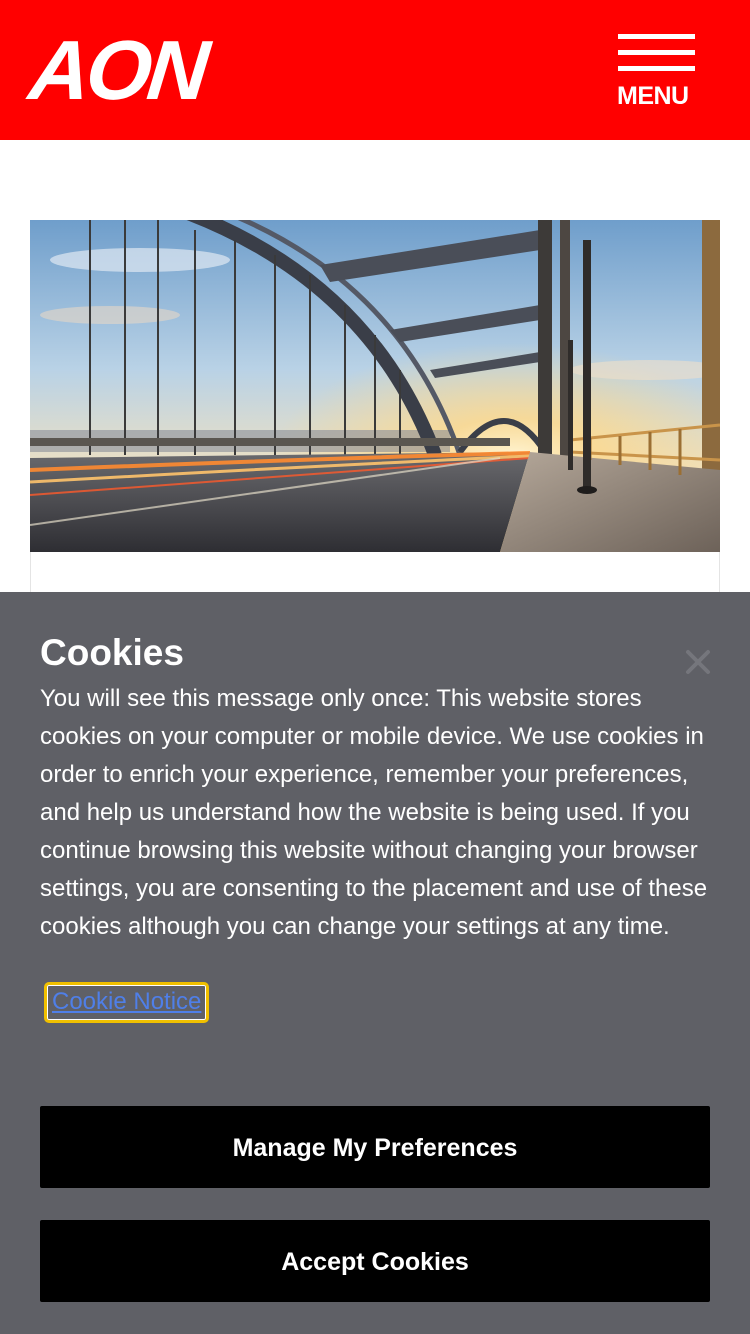 The width and height of the screenshot is (750, 1334). What do you see at coordinates (653, 96) in the screenshot?
I see `menu-label: MENU` at bounding box center [653, 96].